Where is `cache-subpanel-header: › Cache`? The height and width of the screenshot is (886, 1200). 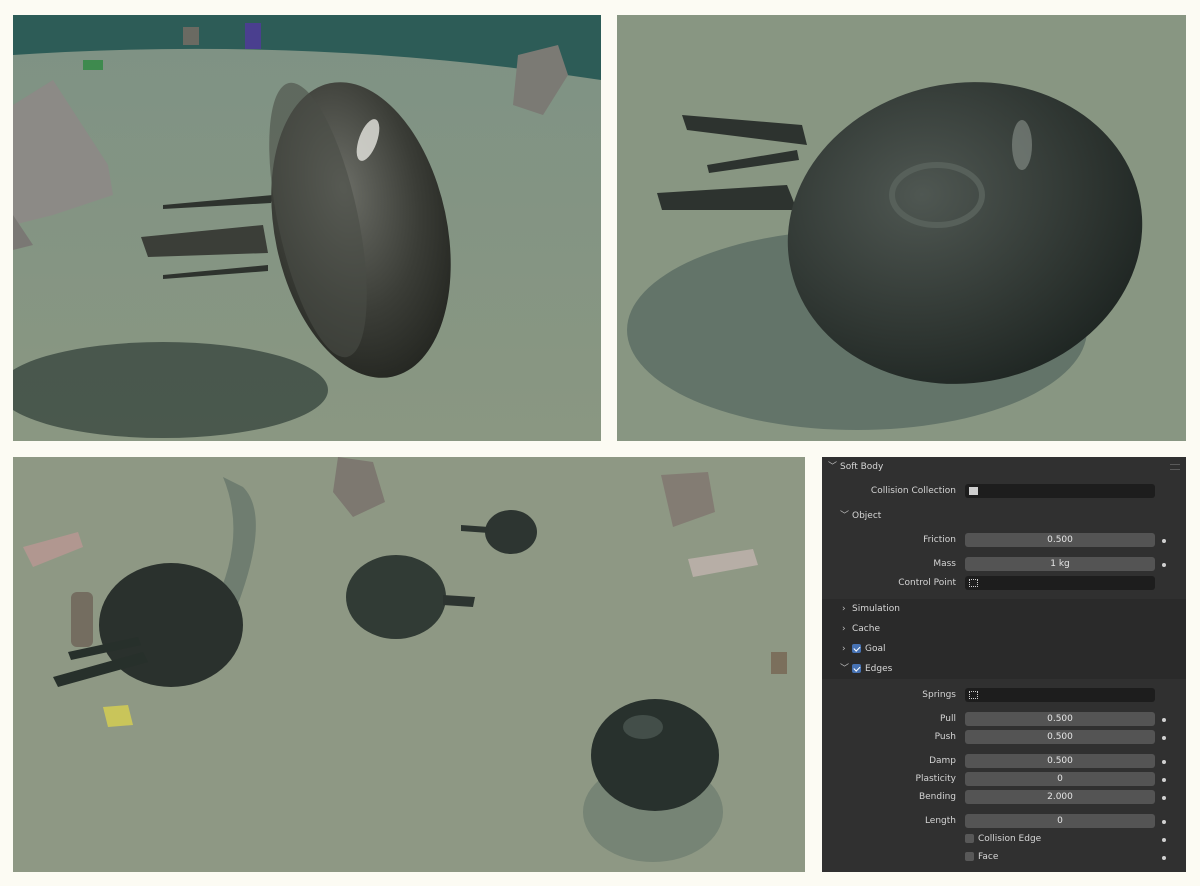 cache-subpanel-header: › Cache is located at coordinates (1004, 629).